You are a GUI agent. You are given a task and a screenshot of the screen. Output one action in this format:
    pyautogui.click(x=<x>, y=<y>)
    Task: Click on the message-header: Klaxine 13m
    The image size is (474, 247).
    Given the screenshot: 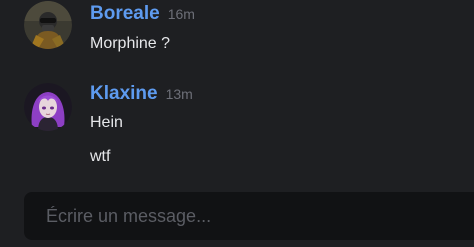 What is the action you would take?
    pyautogui.click(x=141, y=94)
    